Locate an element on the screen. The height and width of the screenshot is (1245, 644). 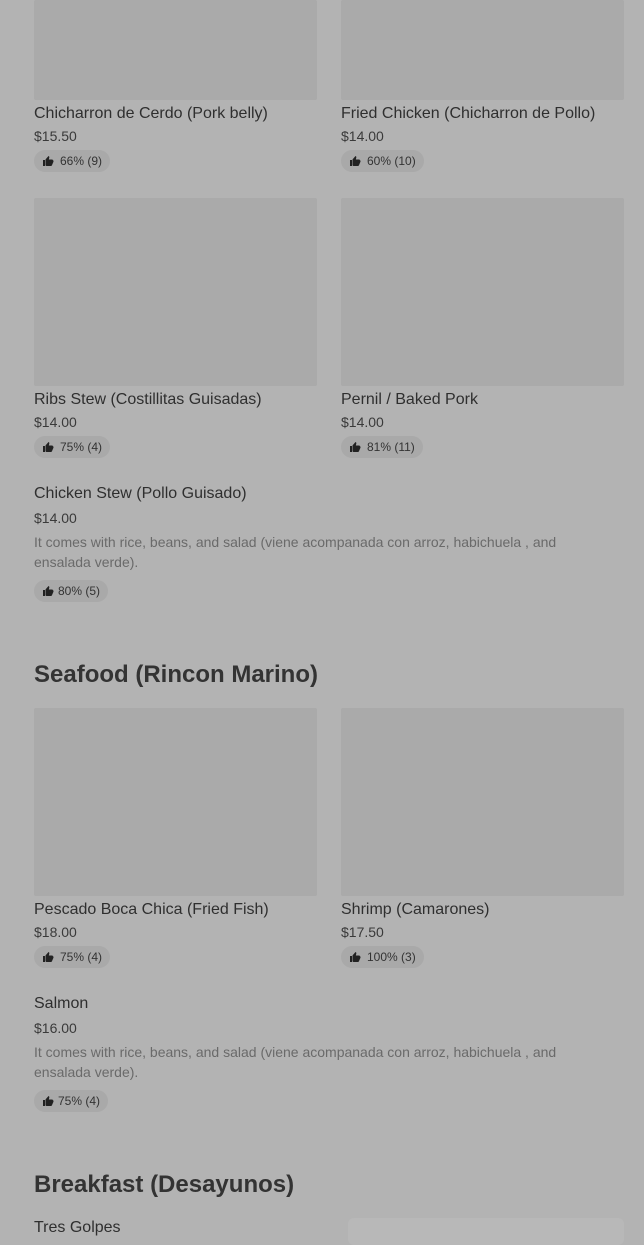
menu-item-price: $18.00 is located at coordinates (55, 932).